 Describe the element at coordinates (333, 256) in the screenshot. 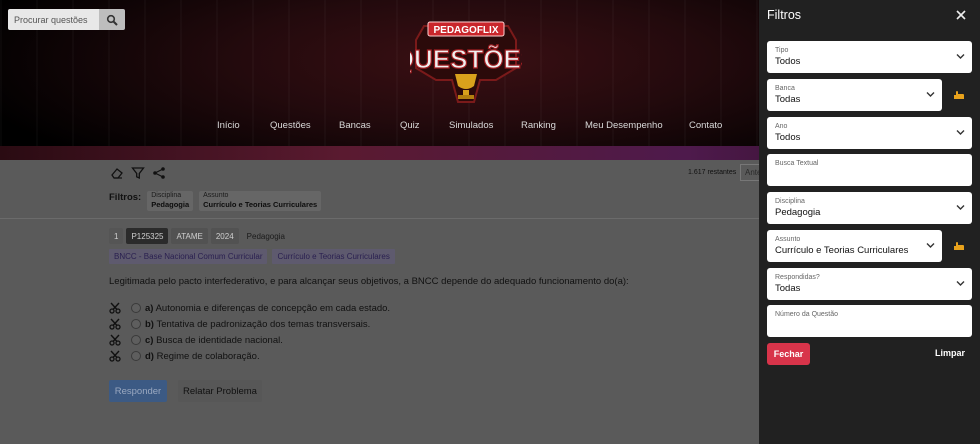

I see `tag-curriculo: Currículo e Teorias Curriculares` at that location.